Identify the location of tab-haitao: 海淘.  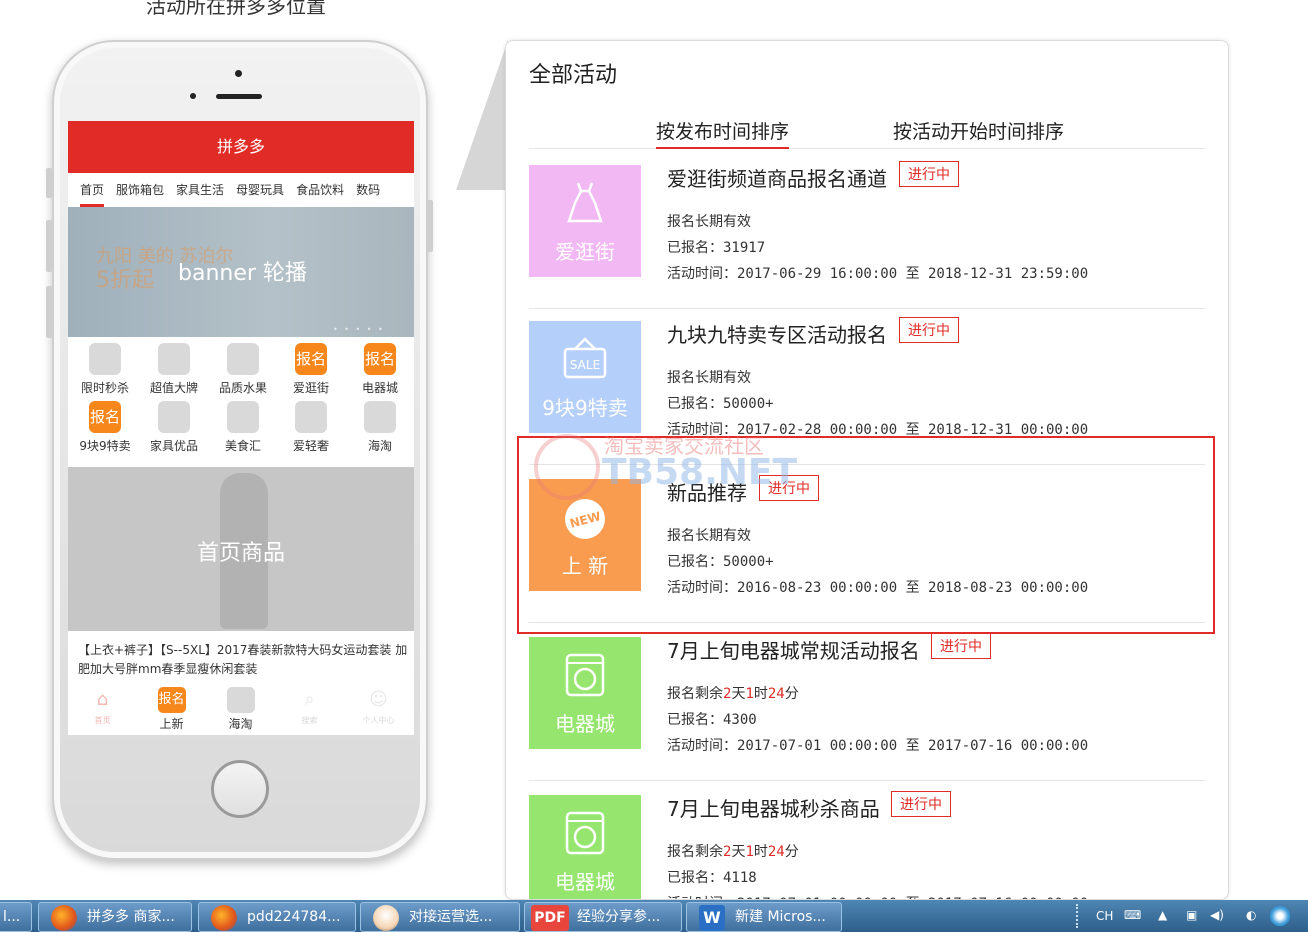
(240, 707).